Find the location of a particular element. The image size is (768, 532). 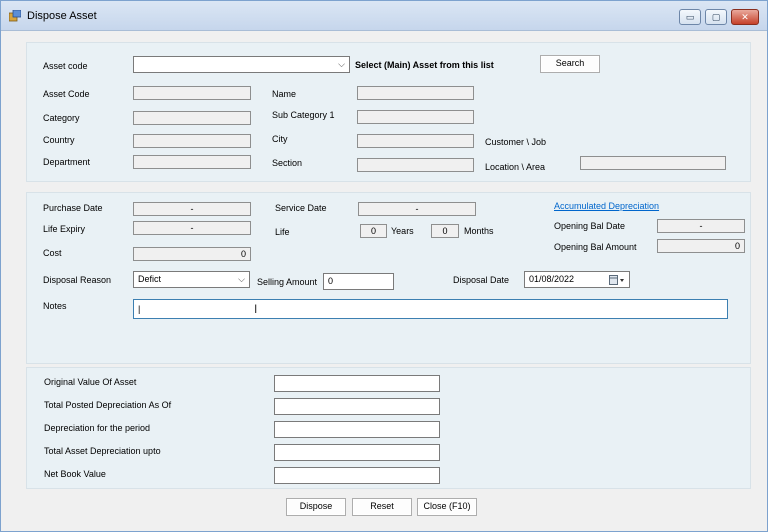

asset-code-field is located at coordinates (192, 93).